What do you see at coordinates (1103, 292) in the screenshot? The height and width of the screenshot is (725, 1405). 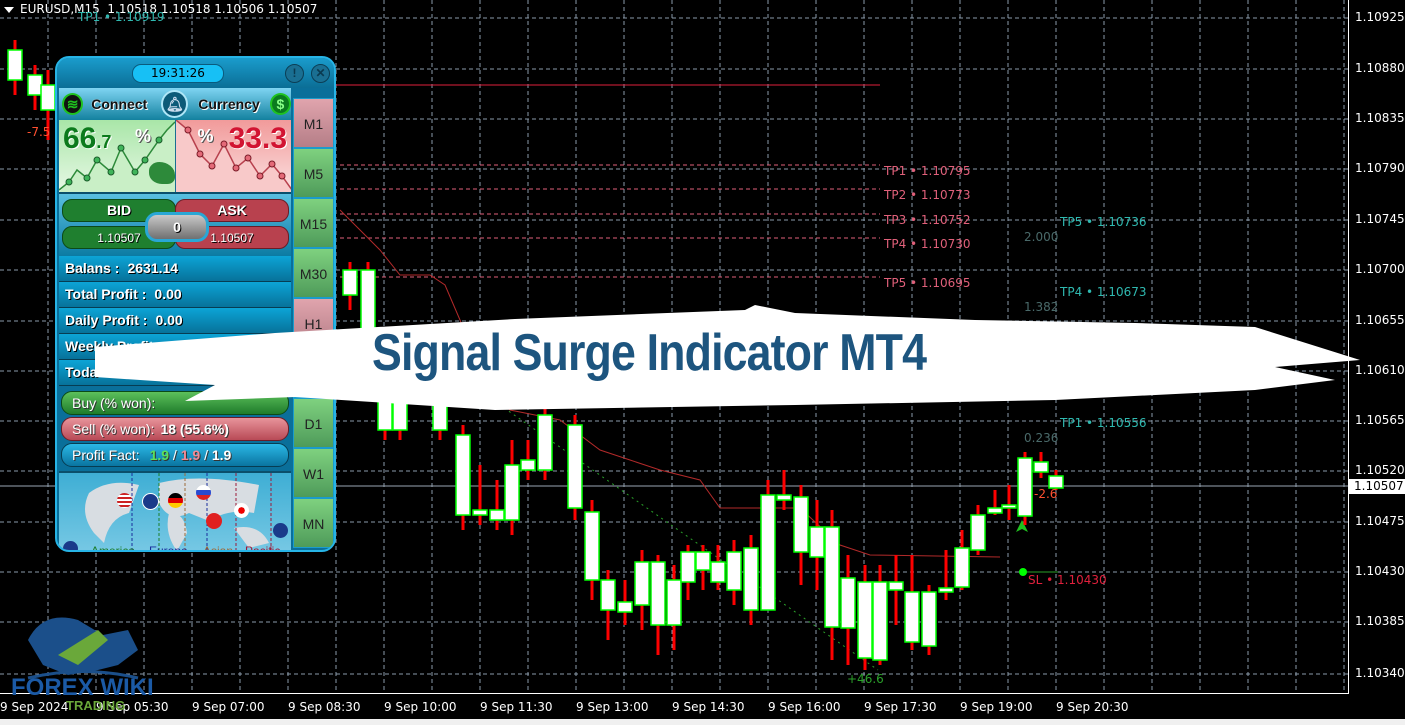 I see `buy-tp4-label: TP4 • 1.10673` at bounding box center [1103, 292].